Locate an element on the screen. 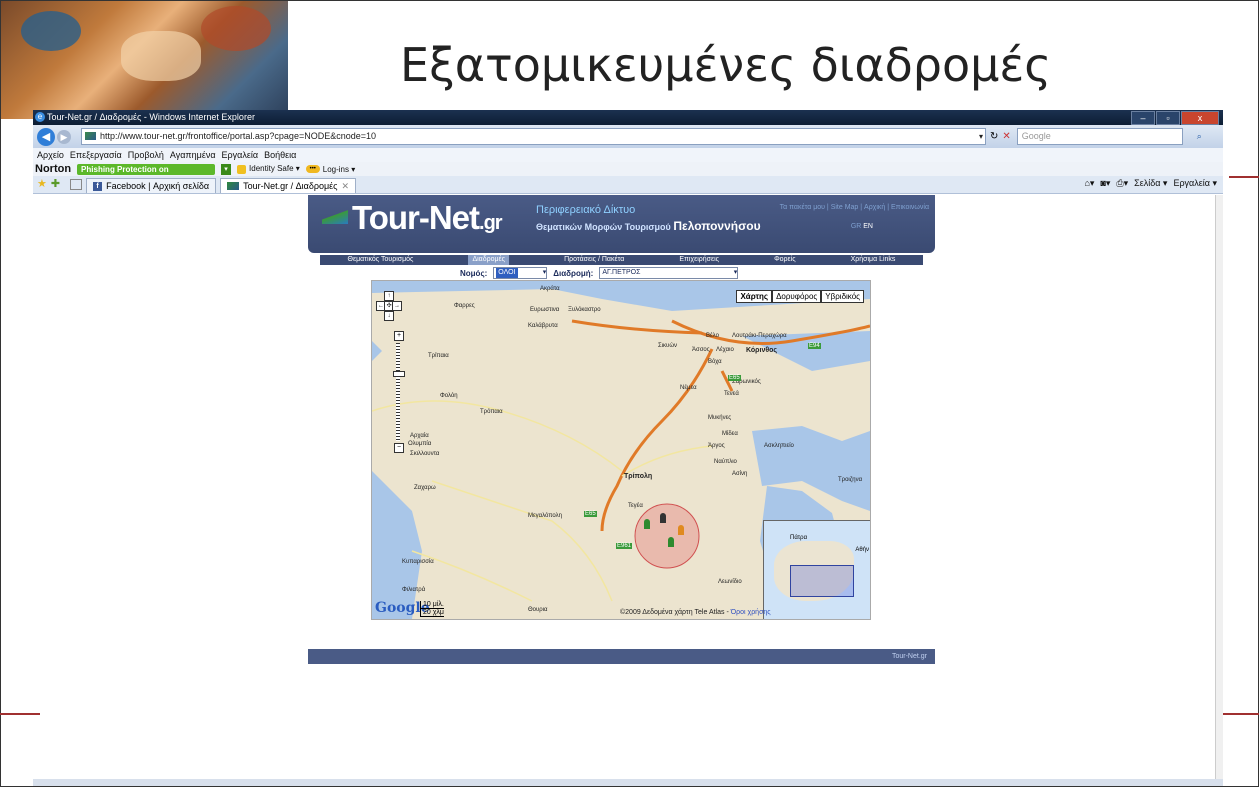  ie-icon: e is located at coordinates (40, 117).